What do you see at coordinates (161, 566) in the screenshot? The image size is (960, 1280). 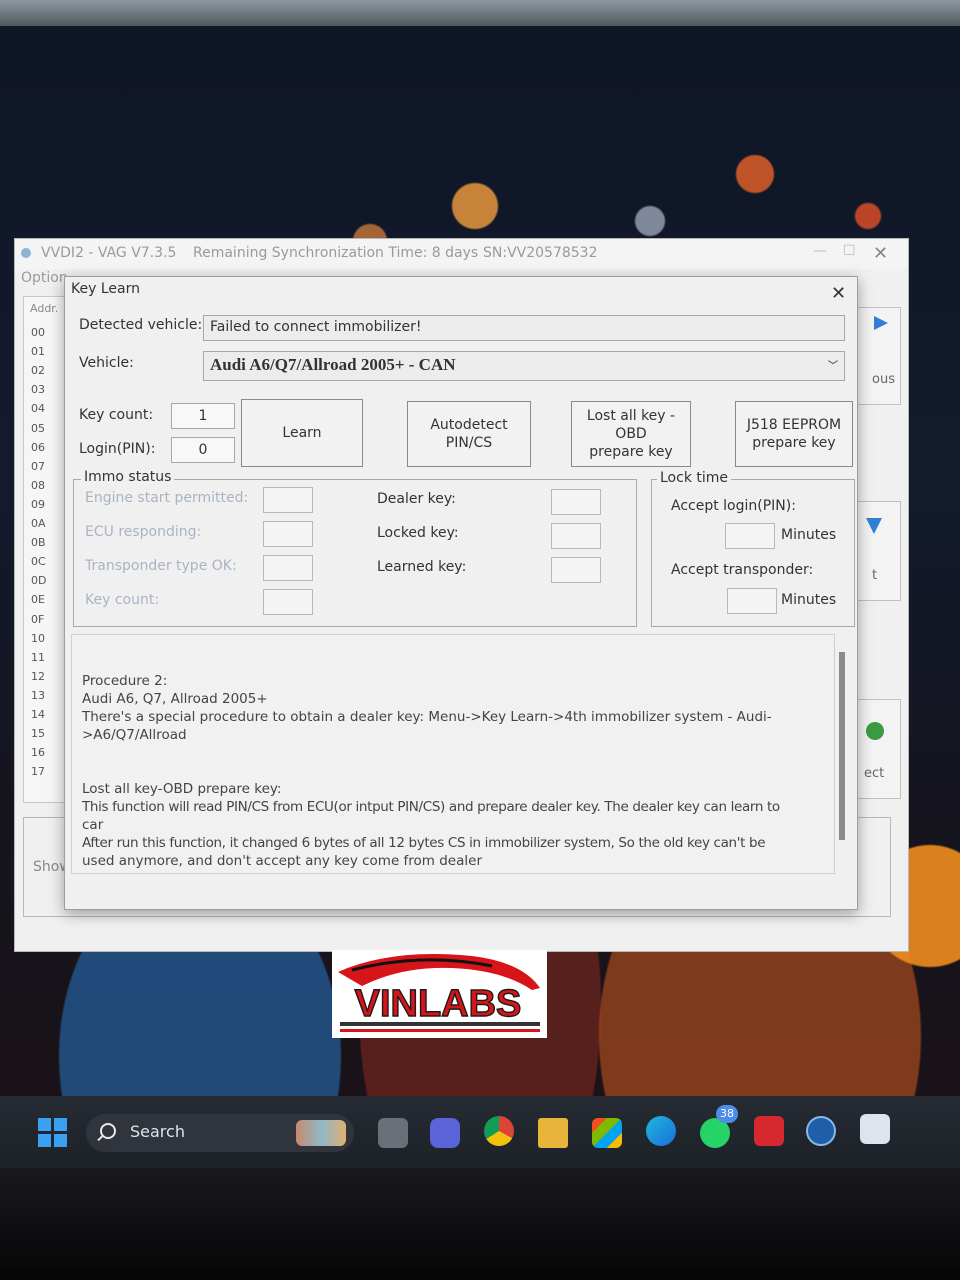 I see `transponder-ok-label: Transponder type OK:` at bounding box center [161, 566].